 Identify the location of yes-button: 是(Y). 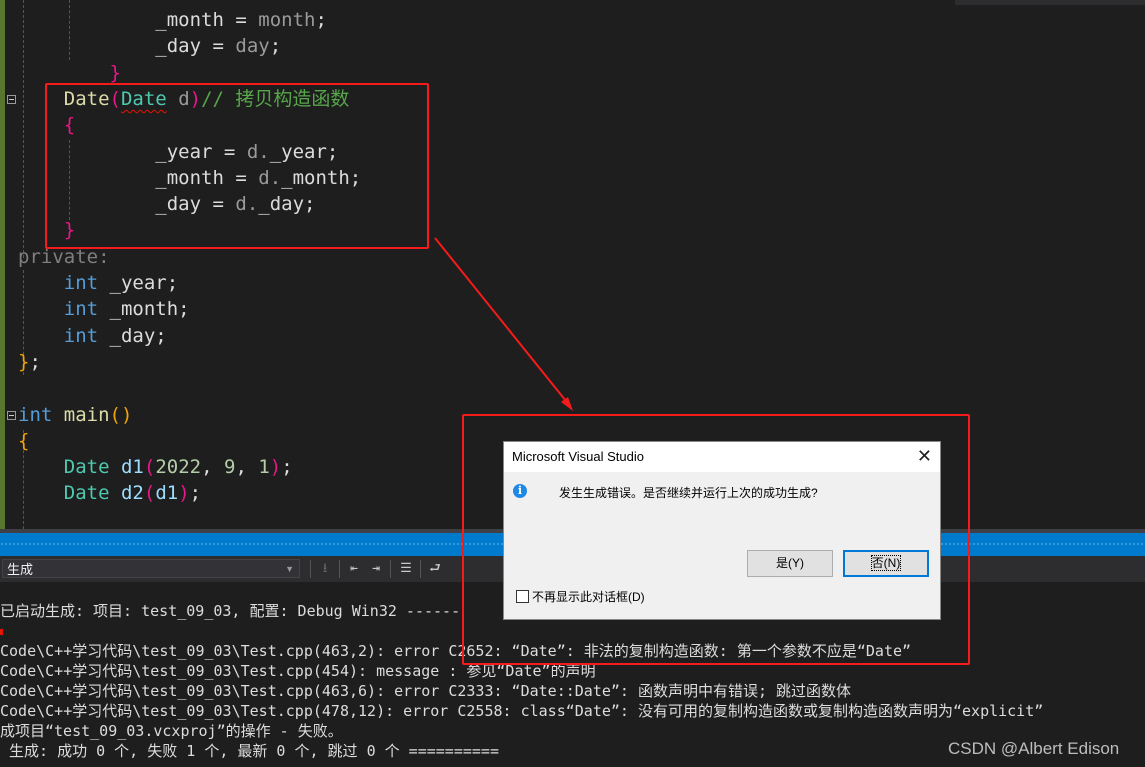
(790, 563).